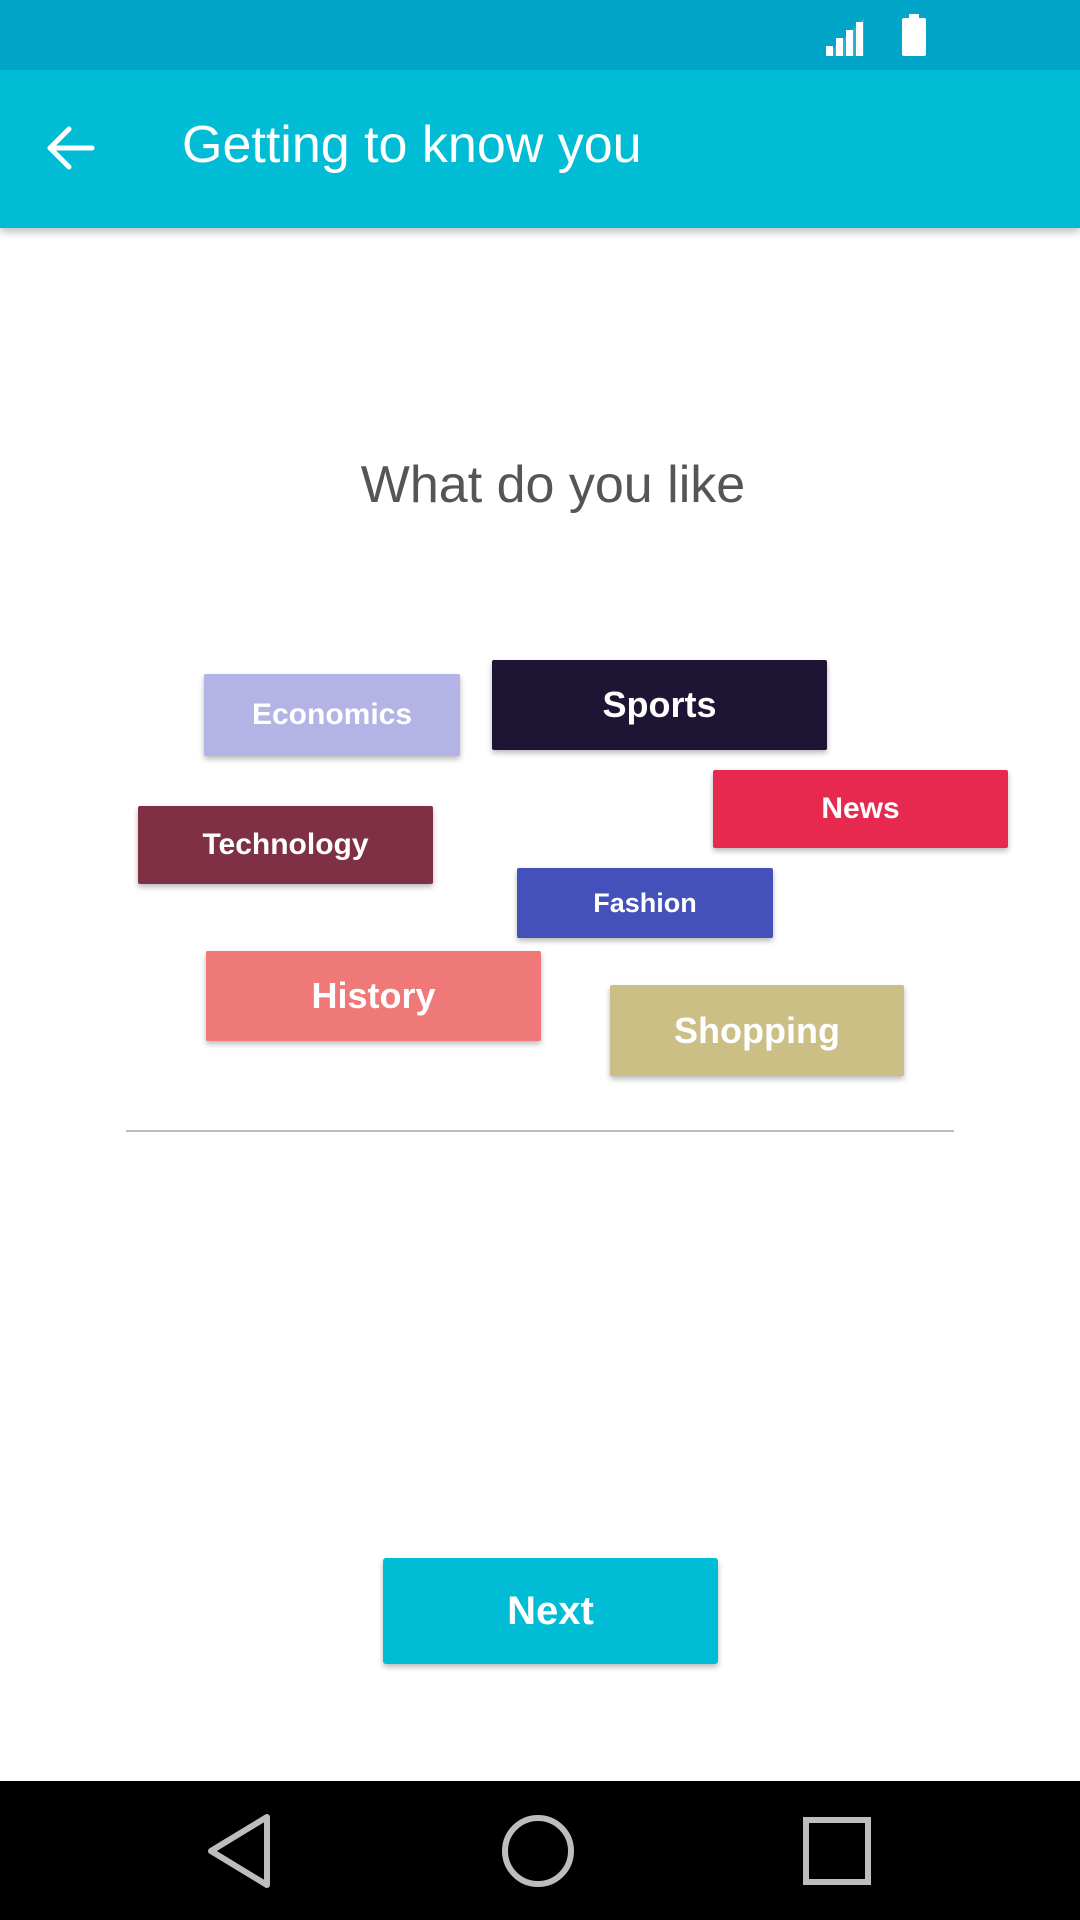 This screenshot has height=1920, width=1080. What do you see at coordinates (860, 809) in the screenshot?
I see `tag-news: News` at bounding box center [860, 809].